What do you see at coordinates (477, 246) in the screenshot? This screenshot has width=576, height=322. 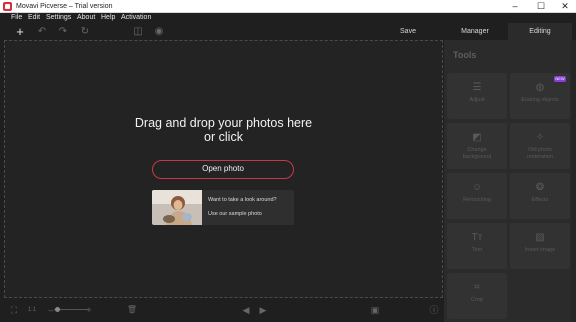 I see `tool-text: Tт Text` at bounding box center [477, 246].